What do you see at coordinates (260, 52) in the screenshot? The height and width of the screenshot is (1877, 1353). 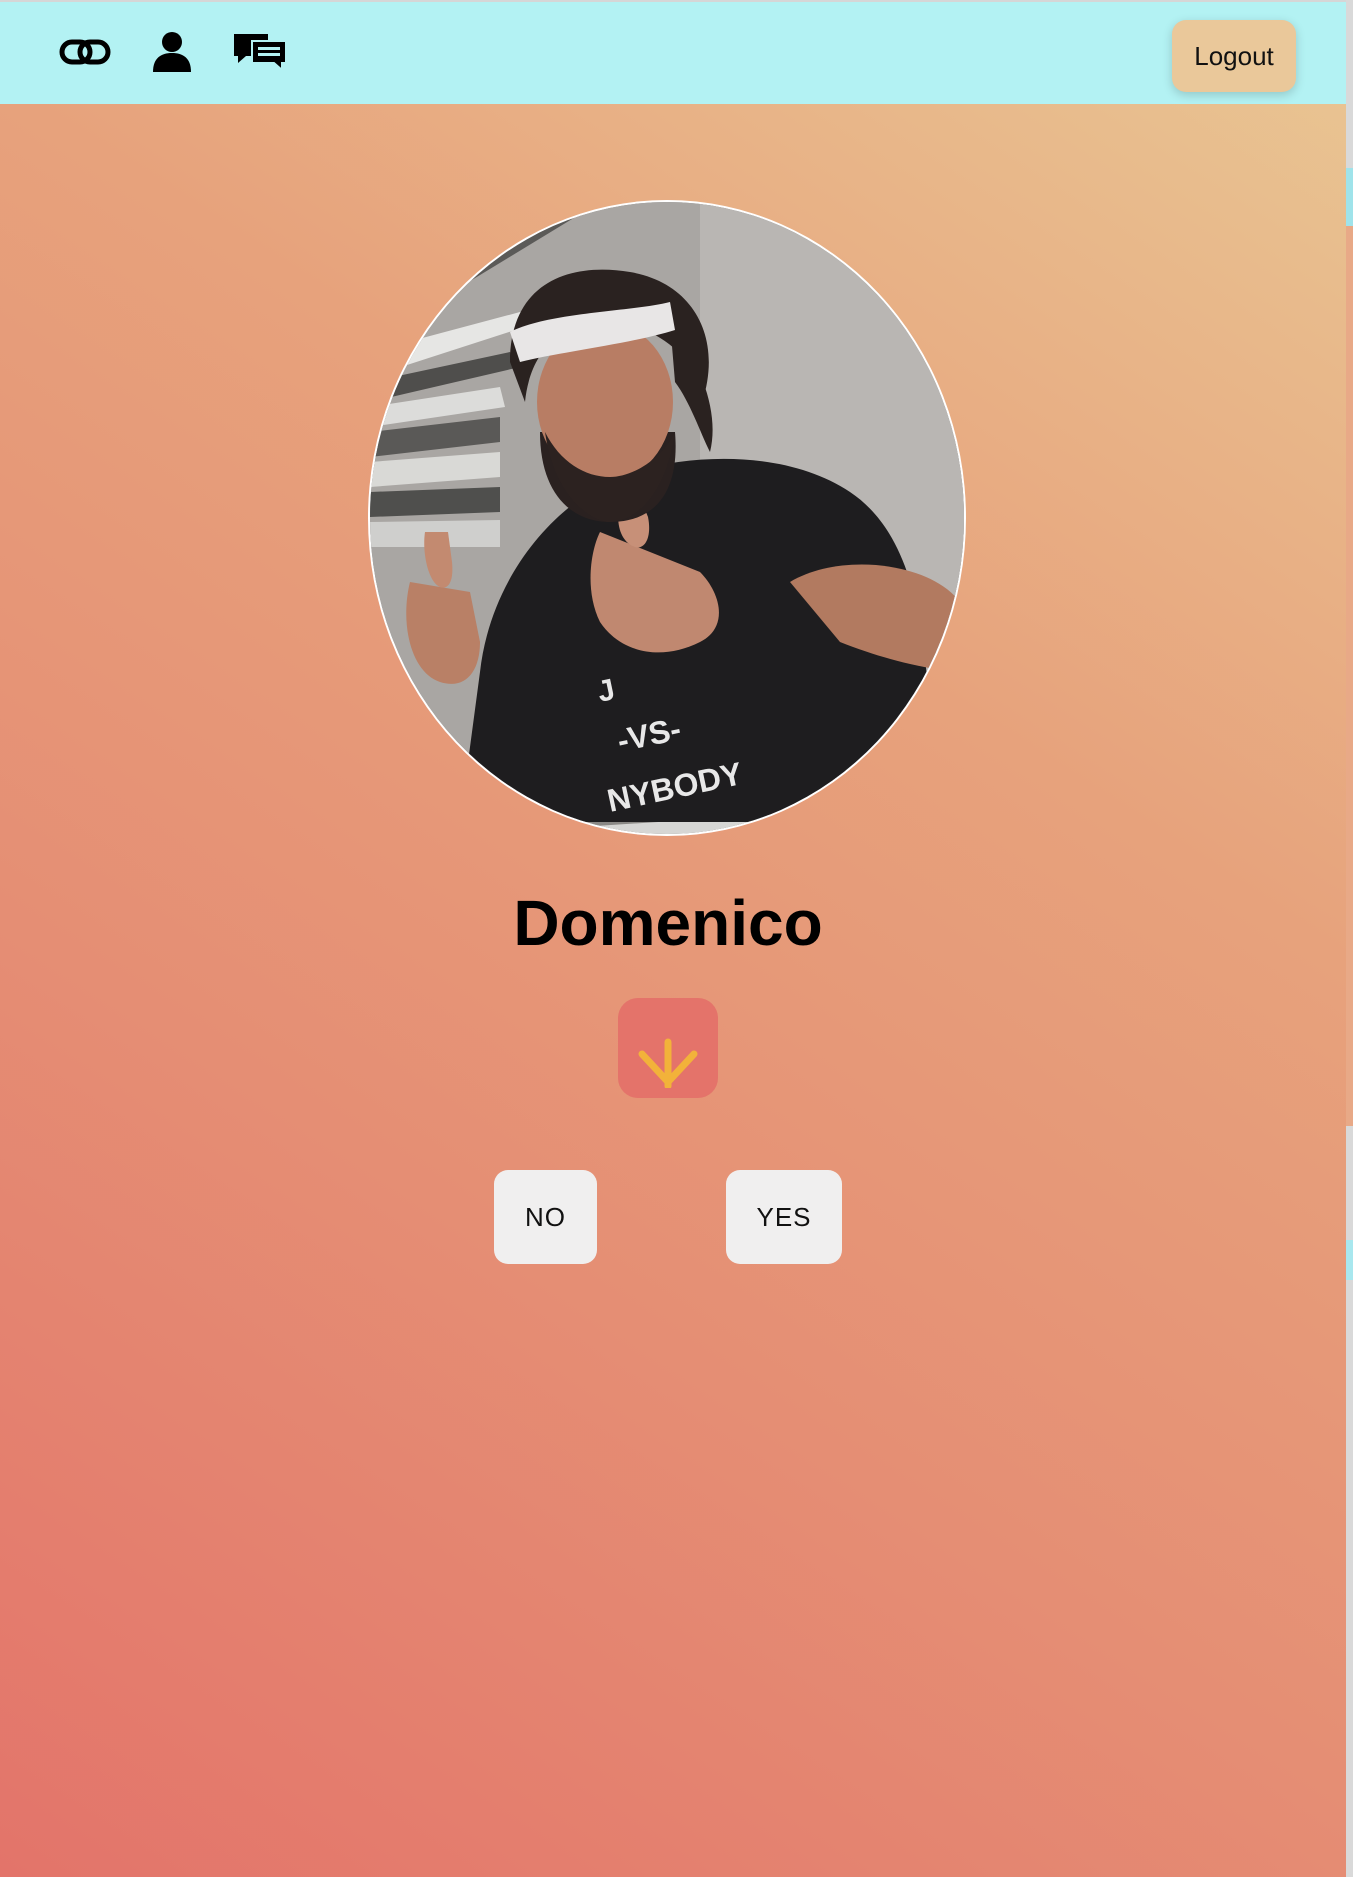 I see `chat-icon` at bounding box center [260, 52].